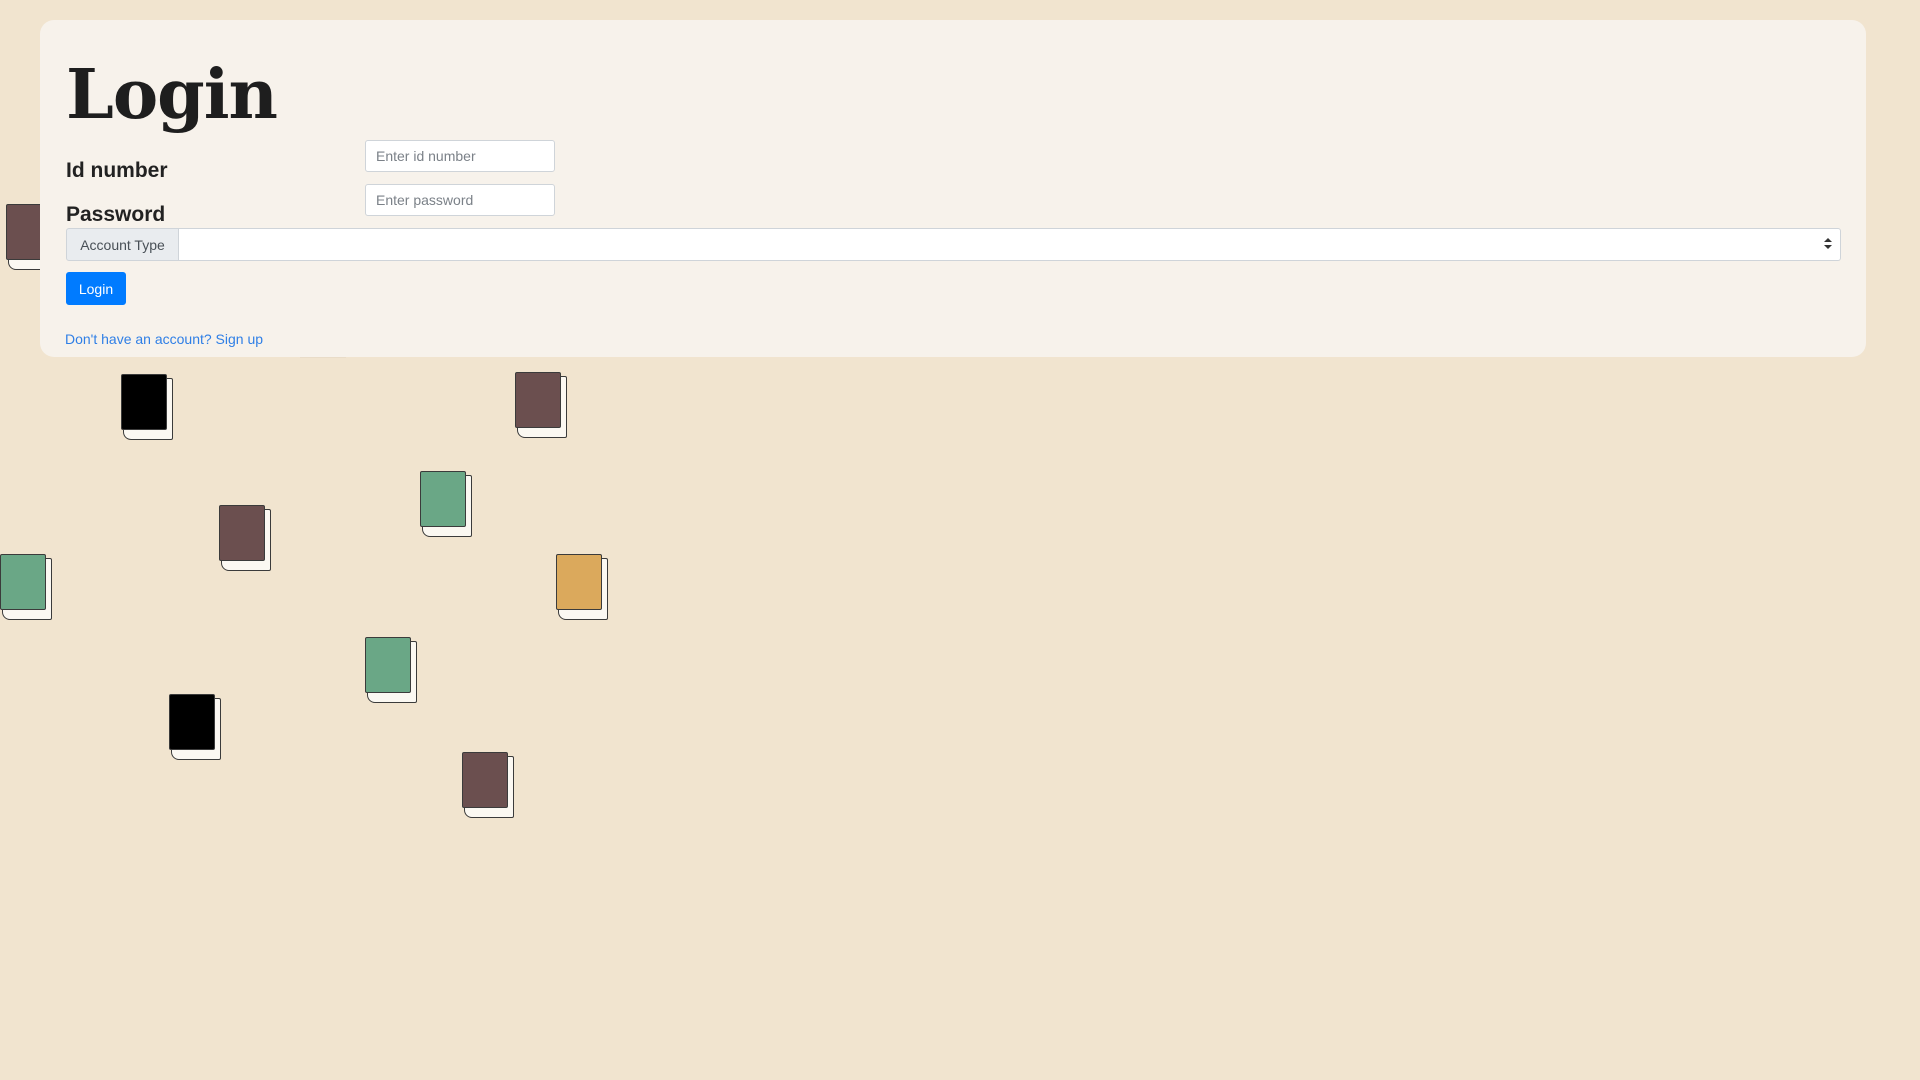  Describe the element at coordinates (1828, 244) in the screenshot. I see `select-arrows-icon` at that location.